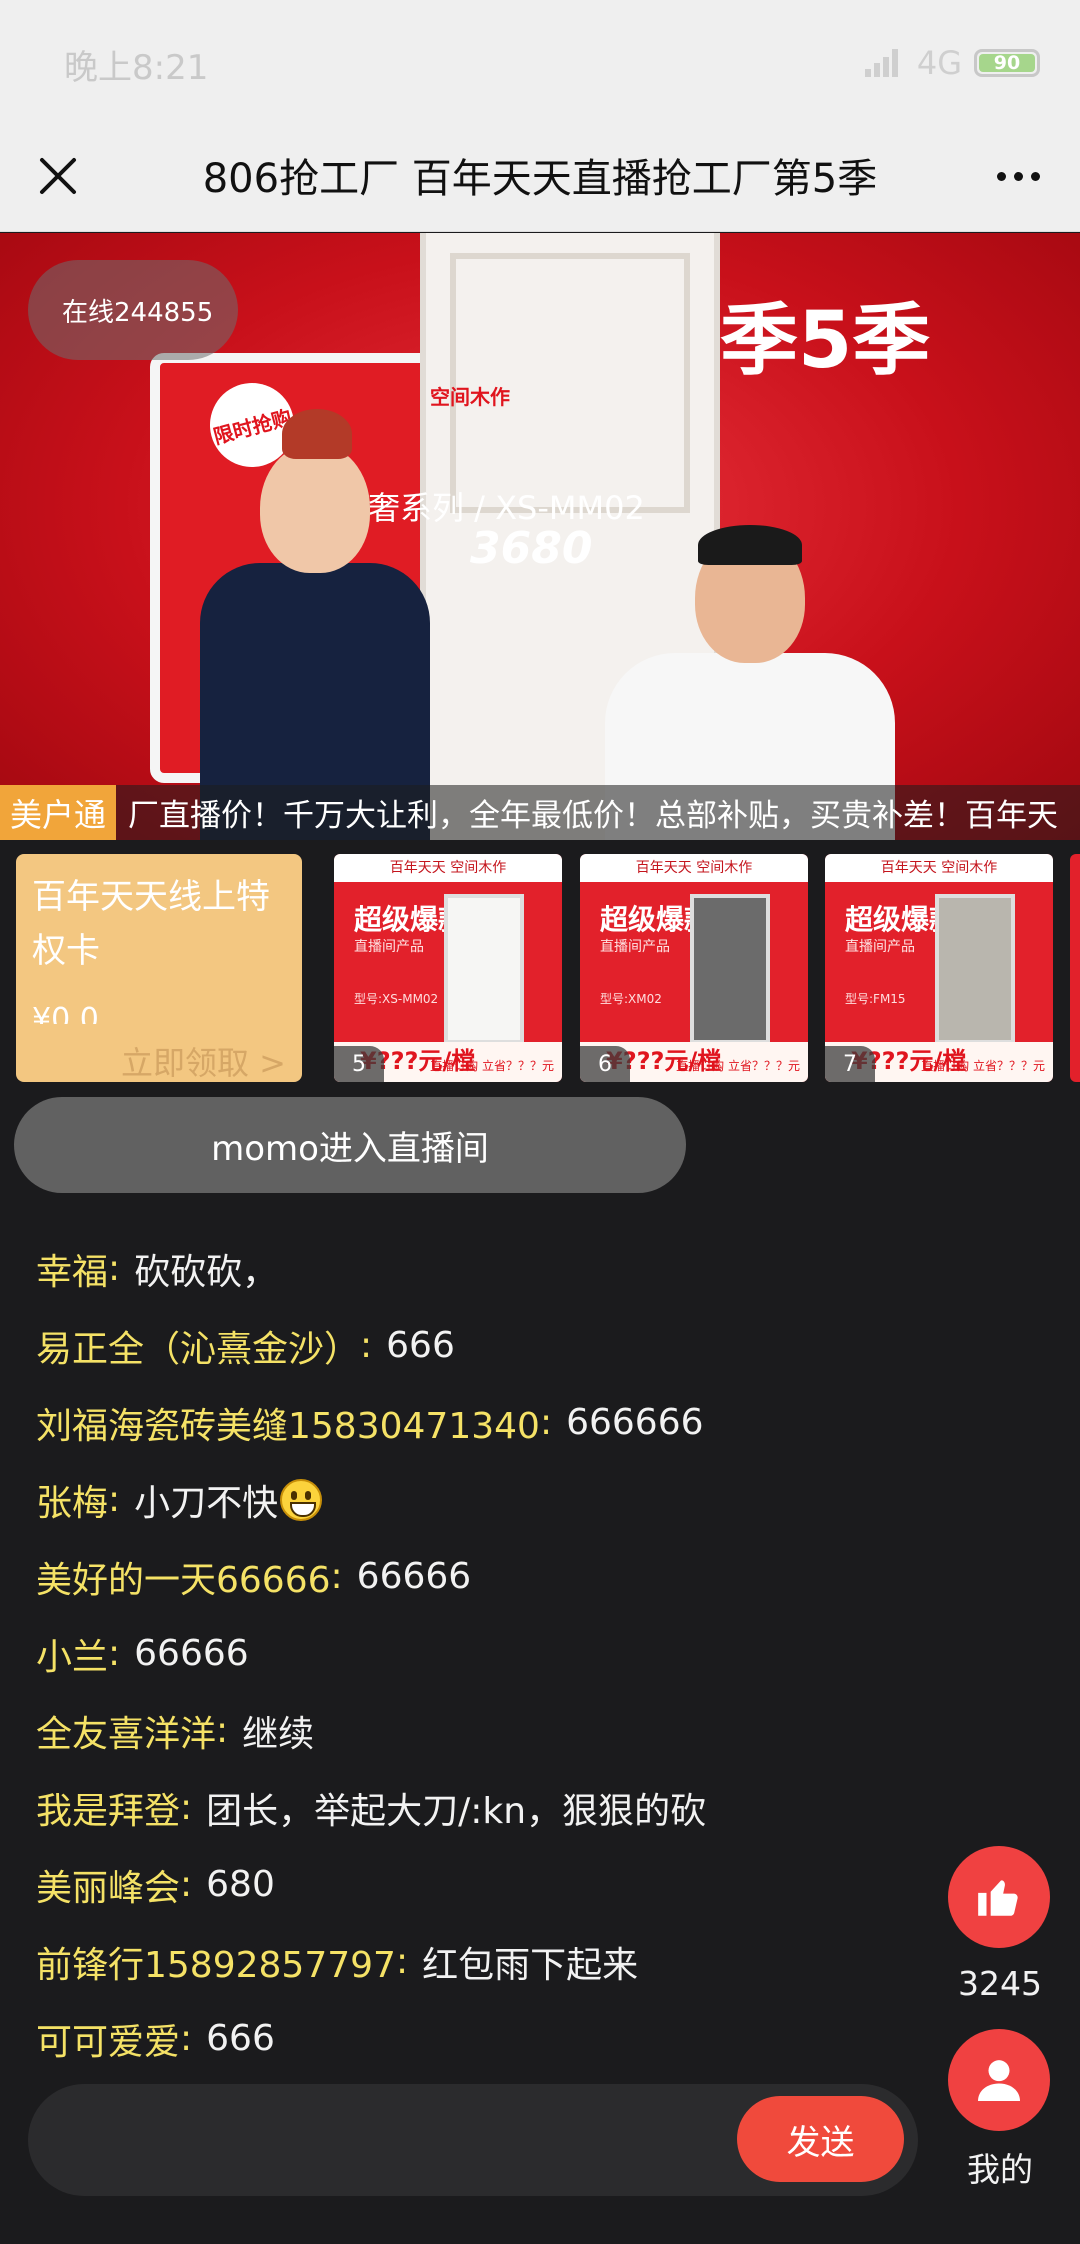 This screenshot has width=1080, height=2244. Describe the element at coordinates (540, 60) in the screenshot. I see `status-bar: 晚上8:21 4G 90` at that location.